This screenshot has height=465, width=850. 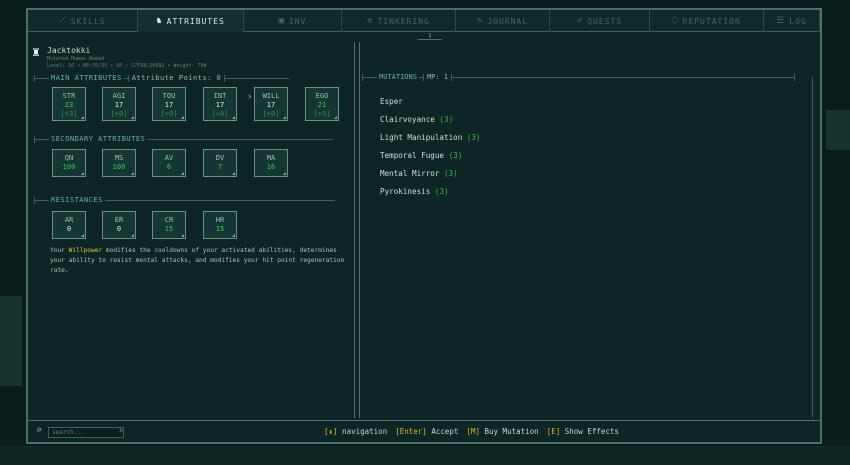 What do you see at coordinates (322, 96) in the screenshot?
I see `stat-label: EGO` at bounding box center [322, 96].